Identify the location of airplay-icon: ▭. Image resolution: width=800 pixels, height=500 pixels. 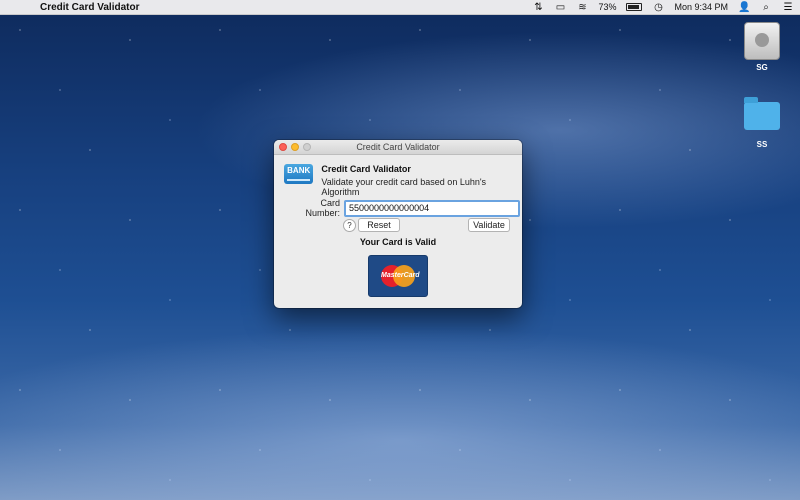
(560, 7).